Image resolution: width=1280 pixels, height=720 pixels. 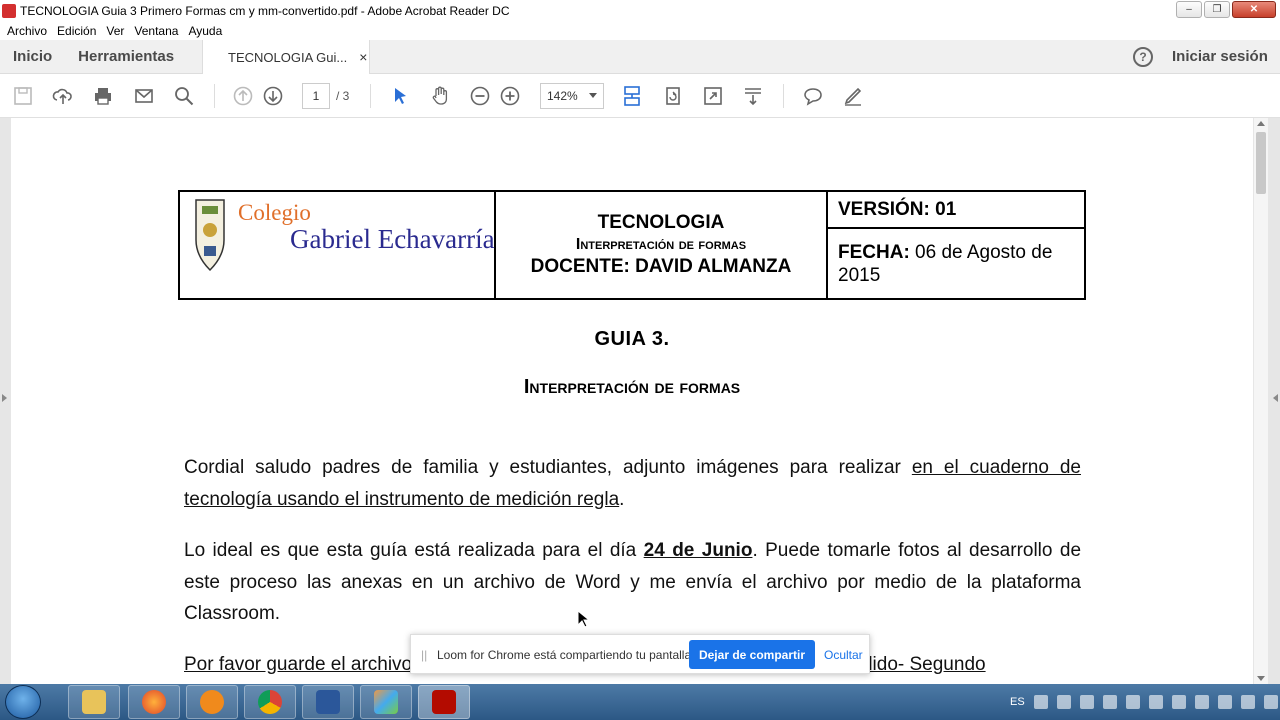 I want to click on page-number-input: 1, so click(x=316, y=96).